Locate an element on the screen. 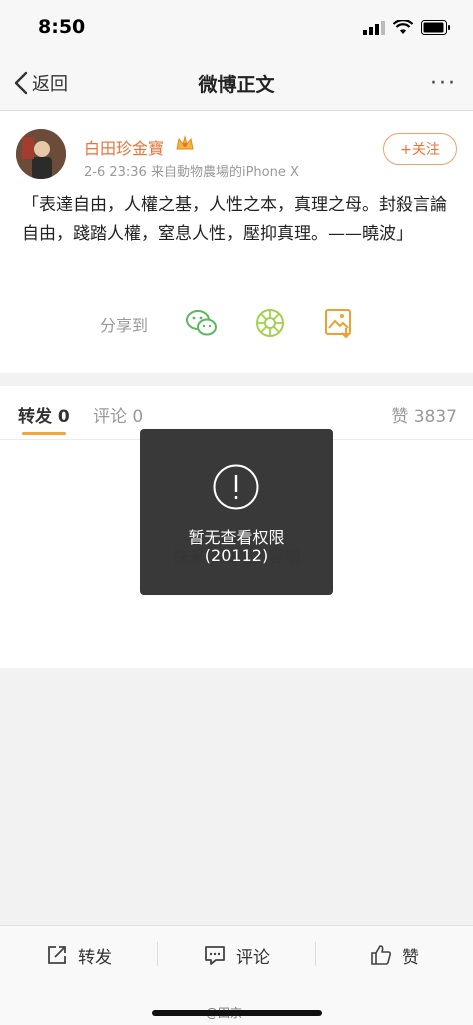 This screenshot has width=473, height=1025. tab-active-indicator is located at coordinates (44, 433).